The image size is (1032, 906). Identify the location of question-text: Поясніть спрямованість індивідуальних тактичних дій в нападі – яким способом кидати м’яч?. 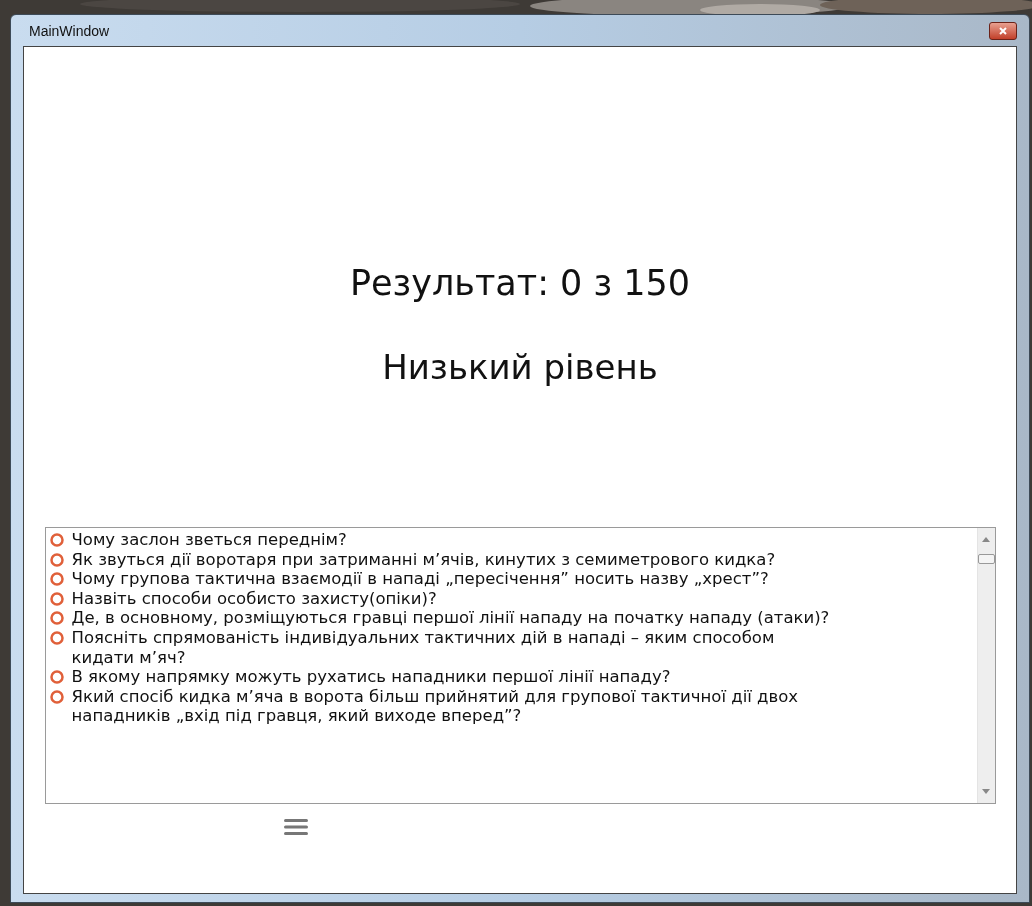
(423, 647).